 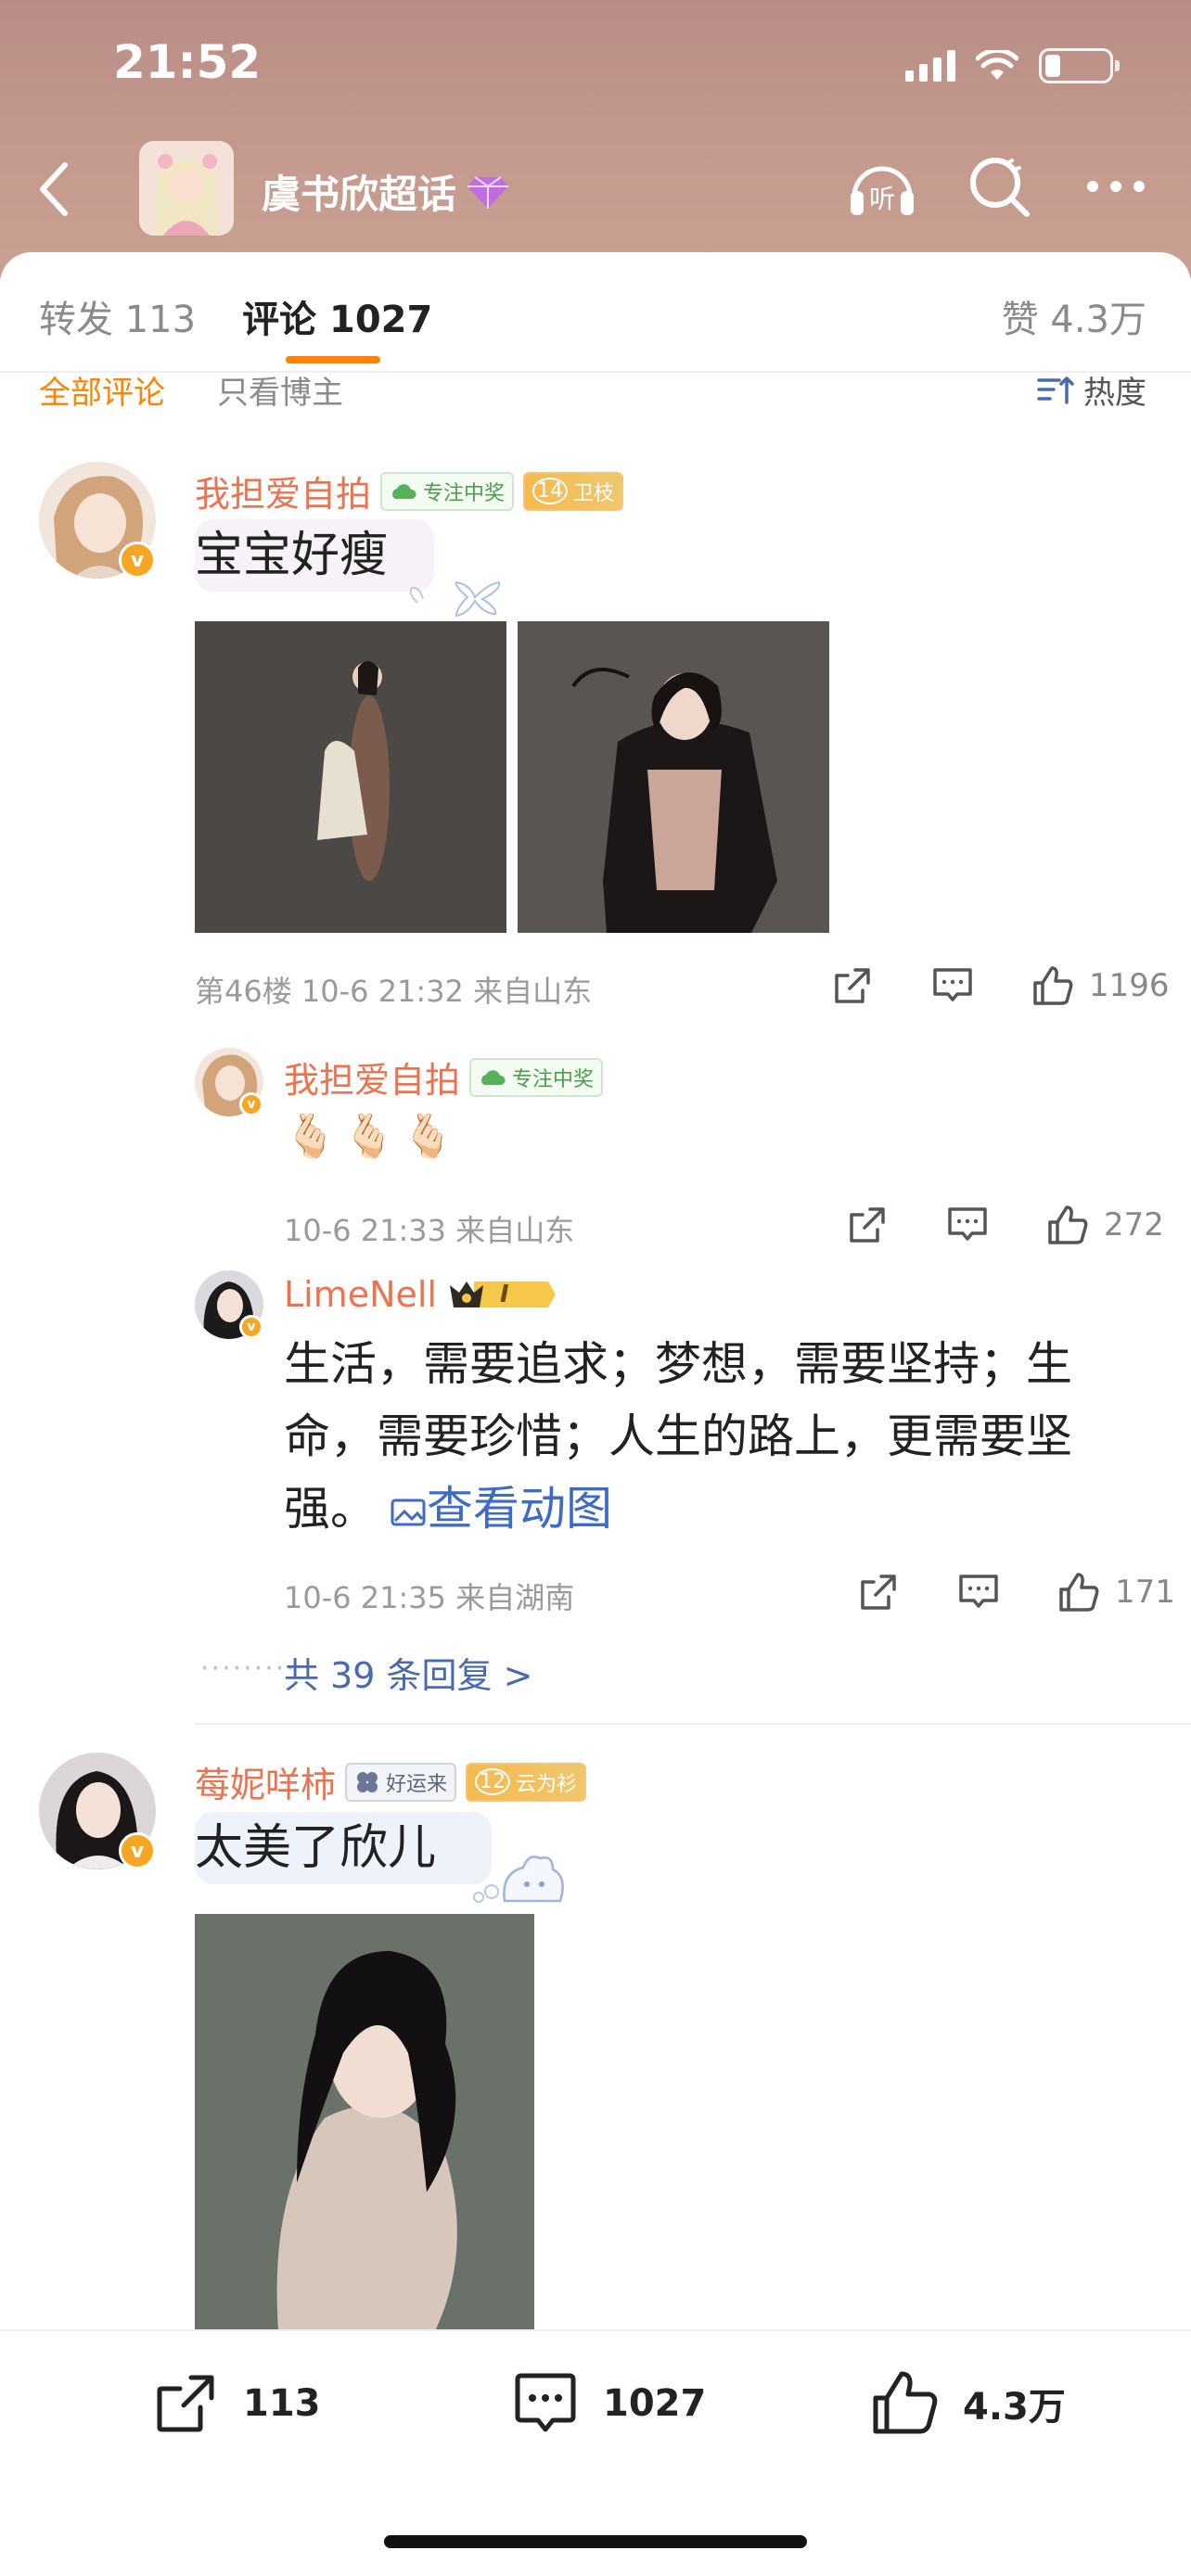 I want to click on reply-username: LimeNell I, so click(x=420, y=1294).